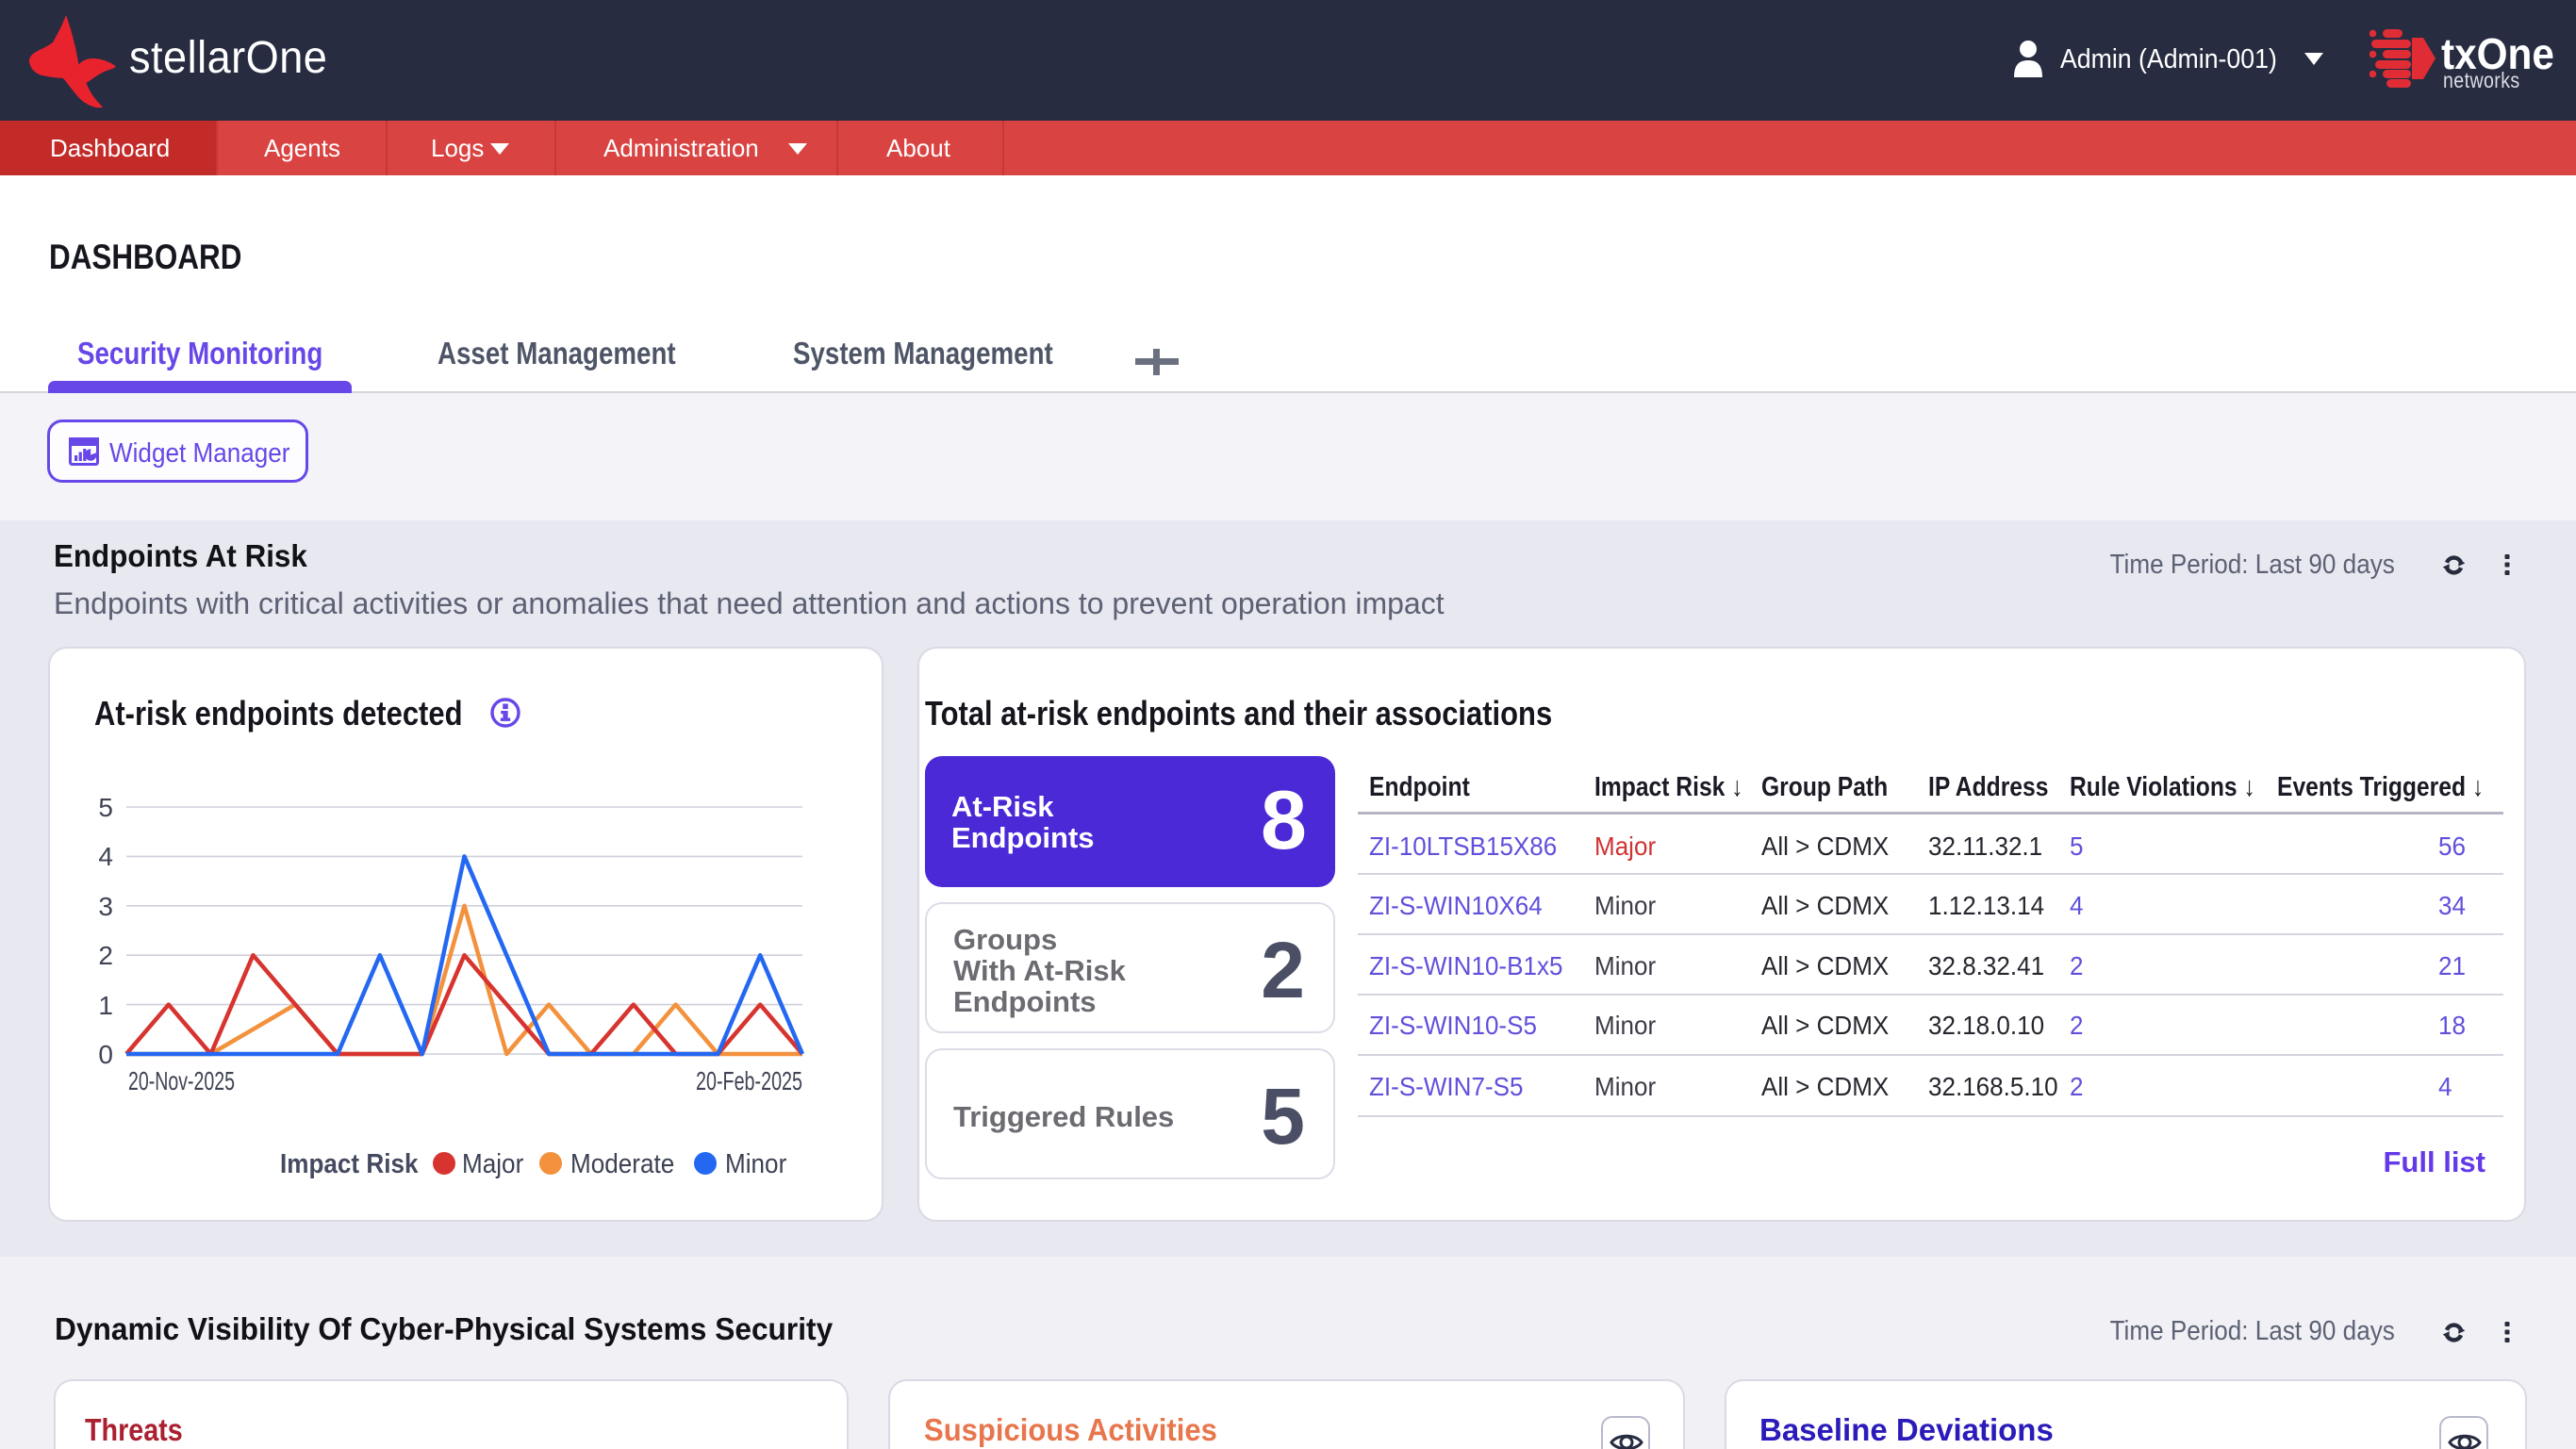 The image size is (2576, 1449). Describe the element at coordinates (105, 856) in the screenshot. I see `svg-text: 4` at that location.